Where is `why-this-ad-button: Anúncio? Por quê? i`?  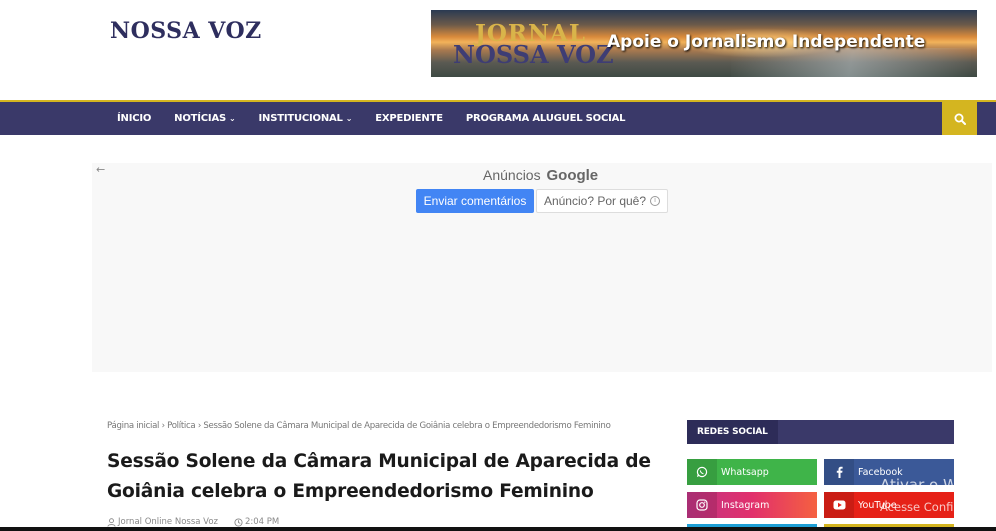 why-this-ad-button: Anúncio? Por quê? i is located at coordinates (602, 201).